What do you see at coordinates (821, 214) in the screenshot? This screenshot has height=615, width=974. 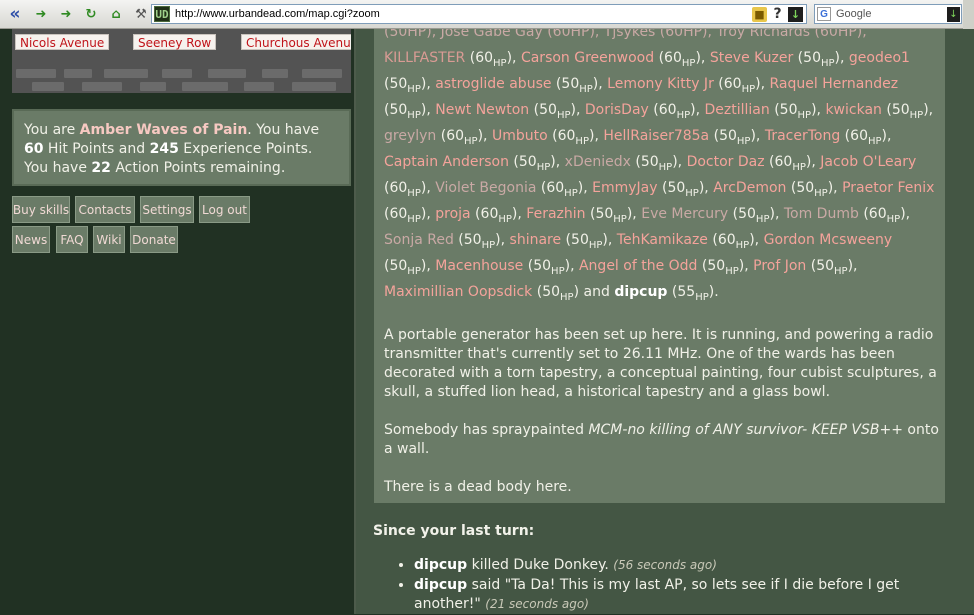 I see `survivor-name: Tom Dumb` at bounding box center [821, 214].